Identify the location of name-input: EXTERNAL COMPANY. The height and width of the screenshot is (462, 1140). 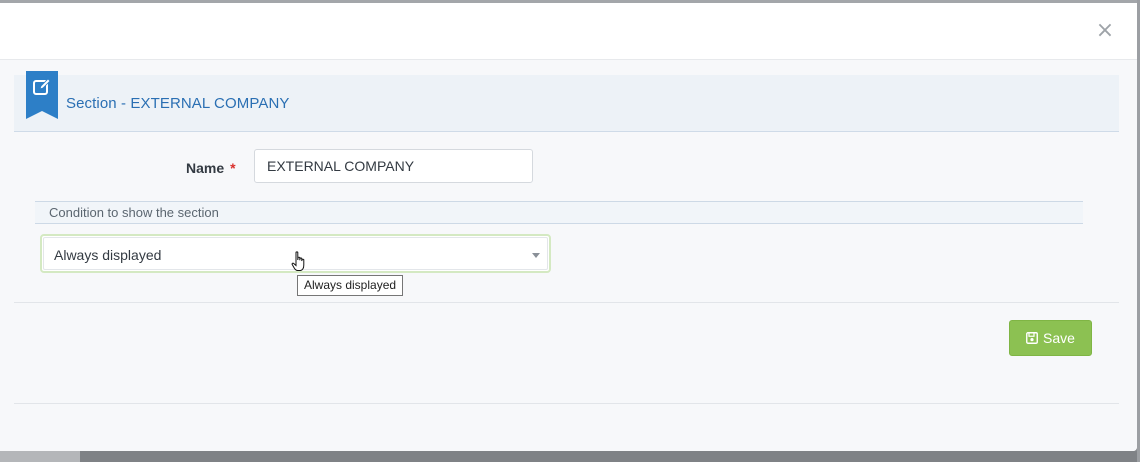
(393, 166).